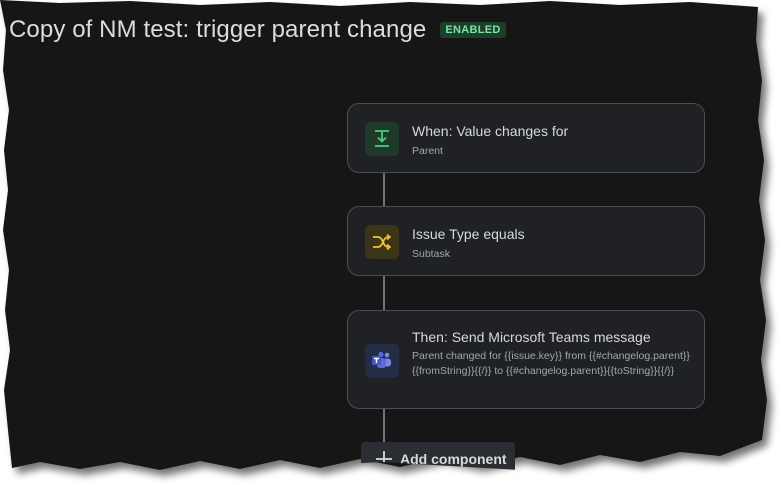  I want to click on condition-title: Issue Type equals, so click(468, 234).